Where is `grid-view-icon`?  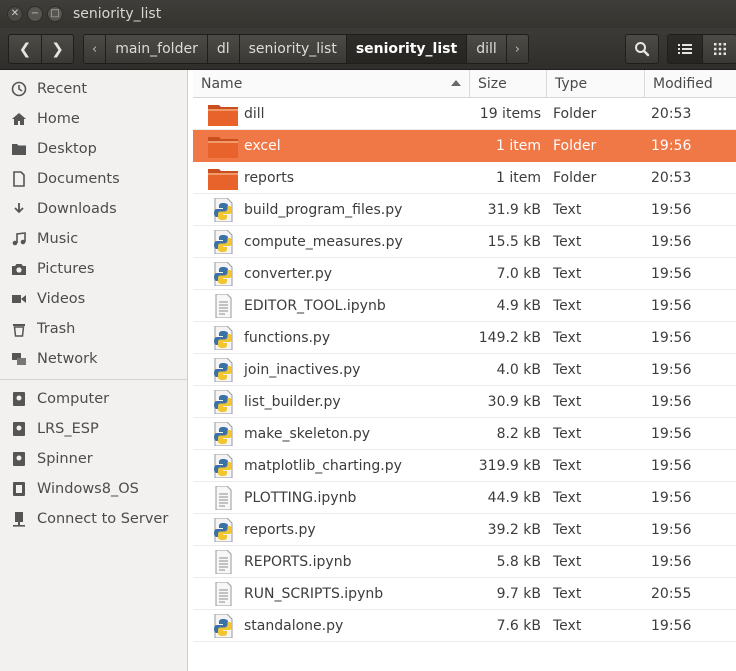
grid-view-icon is located at coordinates (719, 49).